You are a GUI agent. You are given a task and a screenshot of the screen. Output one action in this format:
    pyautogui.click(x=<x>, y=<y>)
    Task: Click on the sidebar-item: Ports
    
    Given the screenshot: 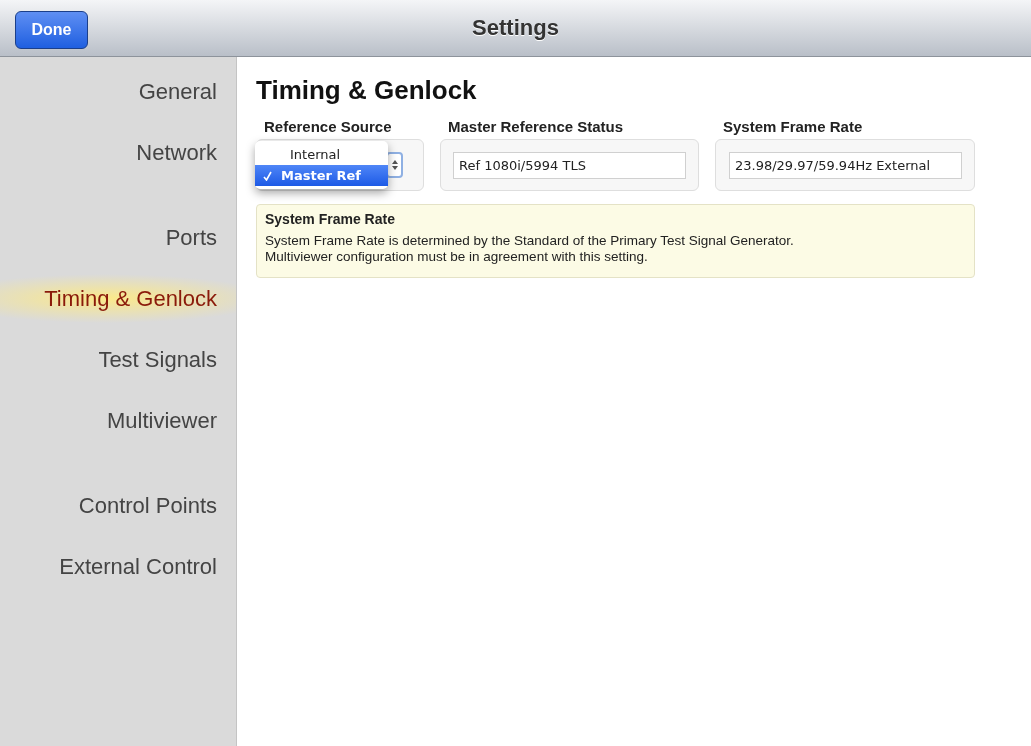 What is the action you would take?
    pyautogui.click(x=118, y=237)
    